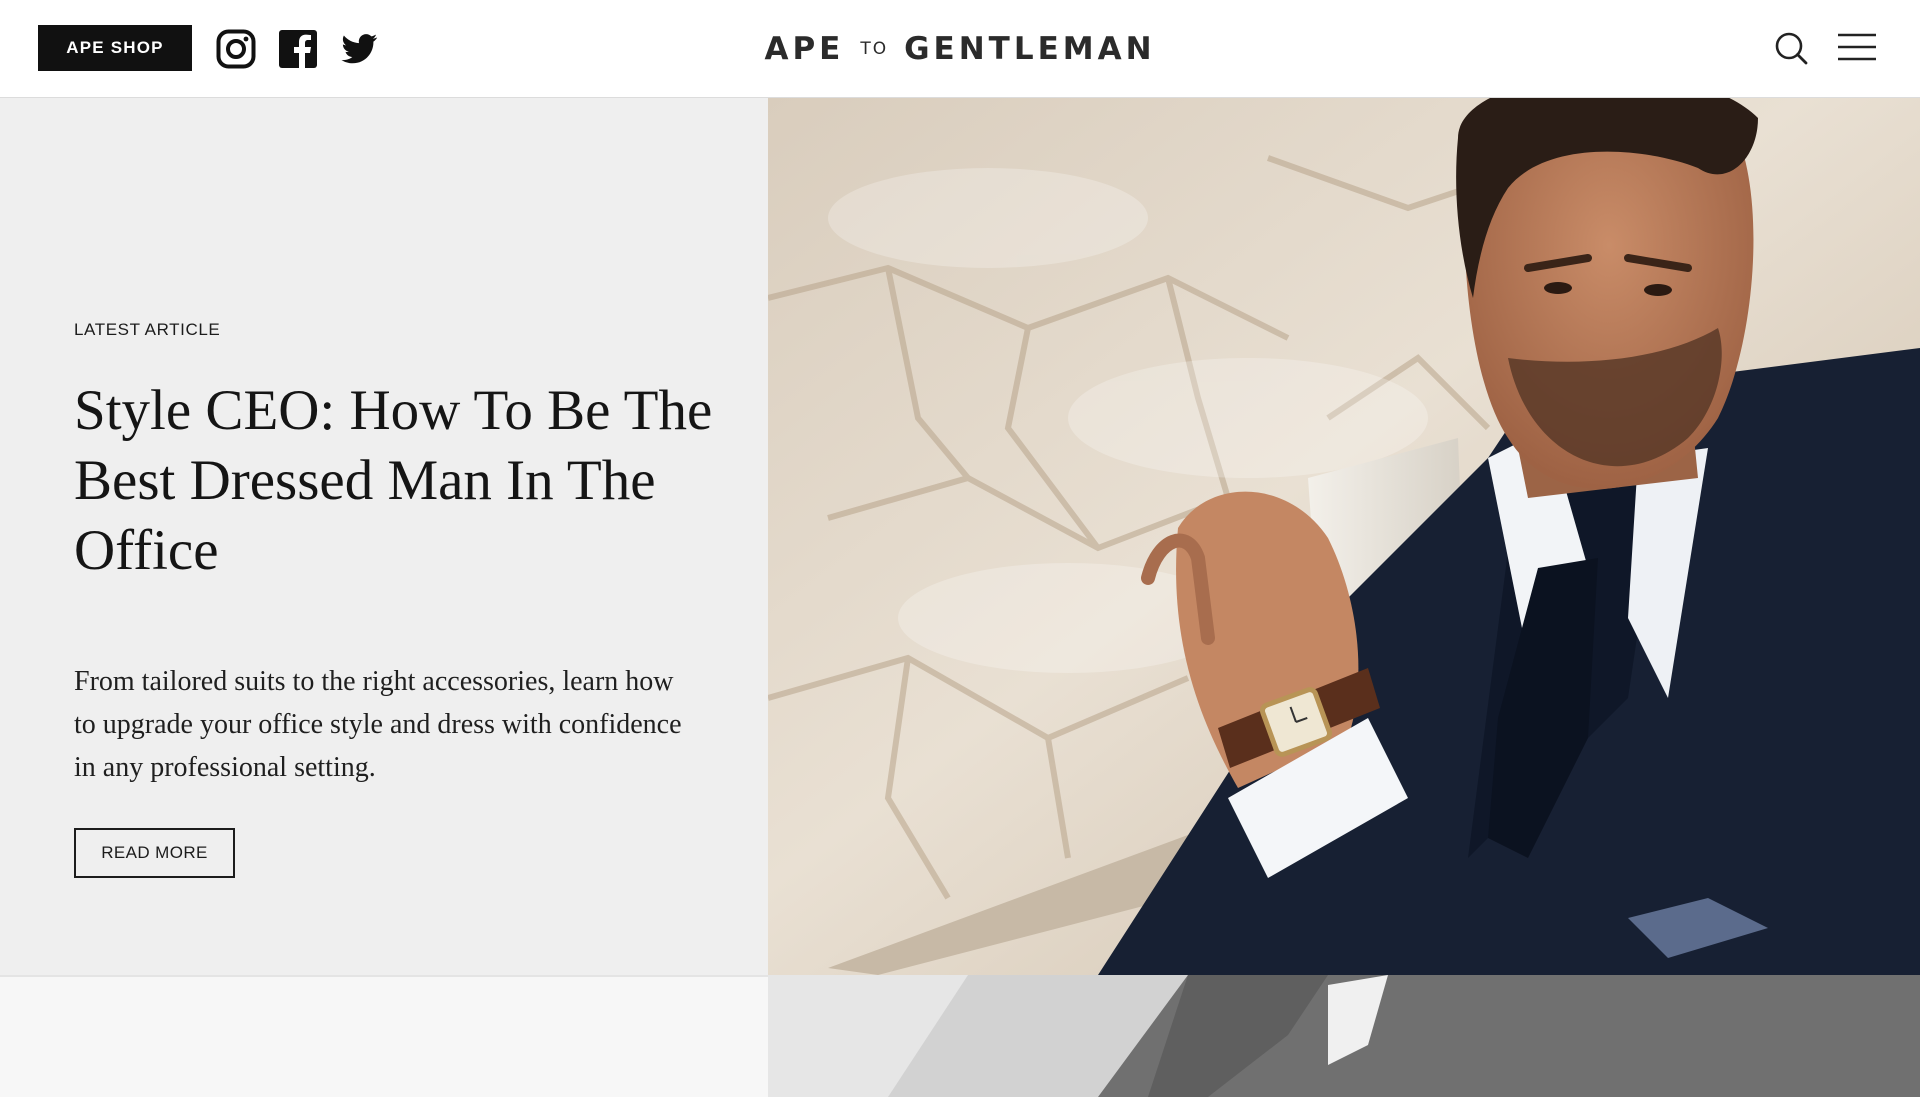 The image size is (1920, 1115). Describe the element at coordinates (960, 1106) in the screenshot. I see `page-bottom` at that location.